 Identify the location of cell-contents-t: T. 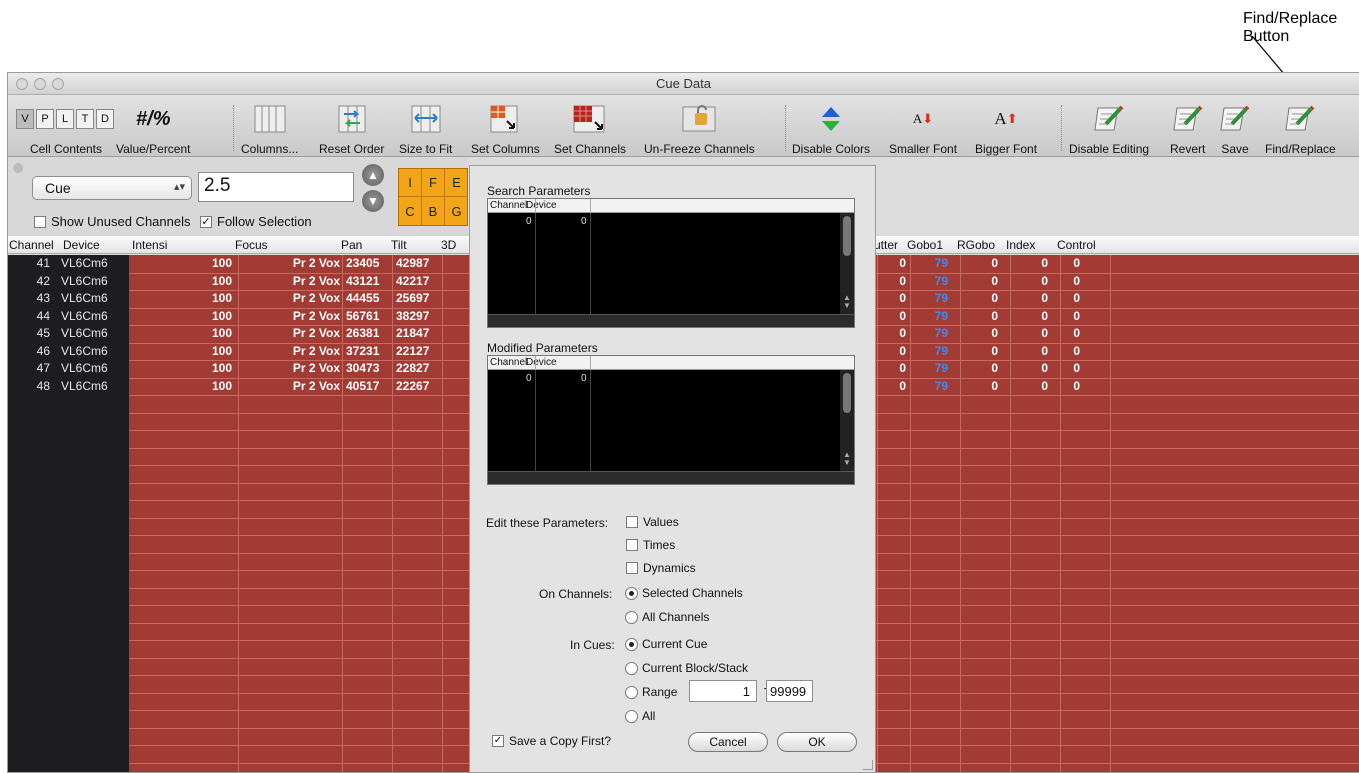
(85, 119).